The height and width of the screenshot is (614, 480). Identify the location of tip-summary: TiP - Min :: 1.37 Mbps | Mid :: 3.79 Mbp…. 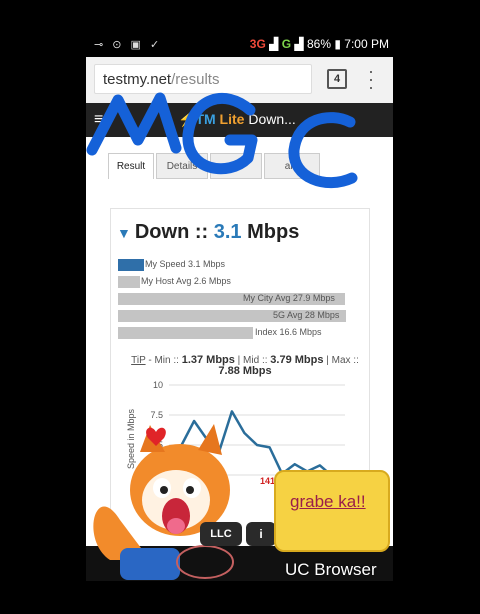
(245, 366).